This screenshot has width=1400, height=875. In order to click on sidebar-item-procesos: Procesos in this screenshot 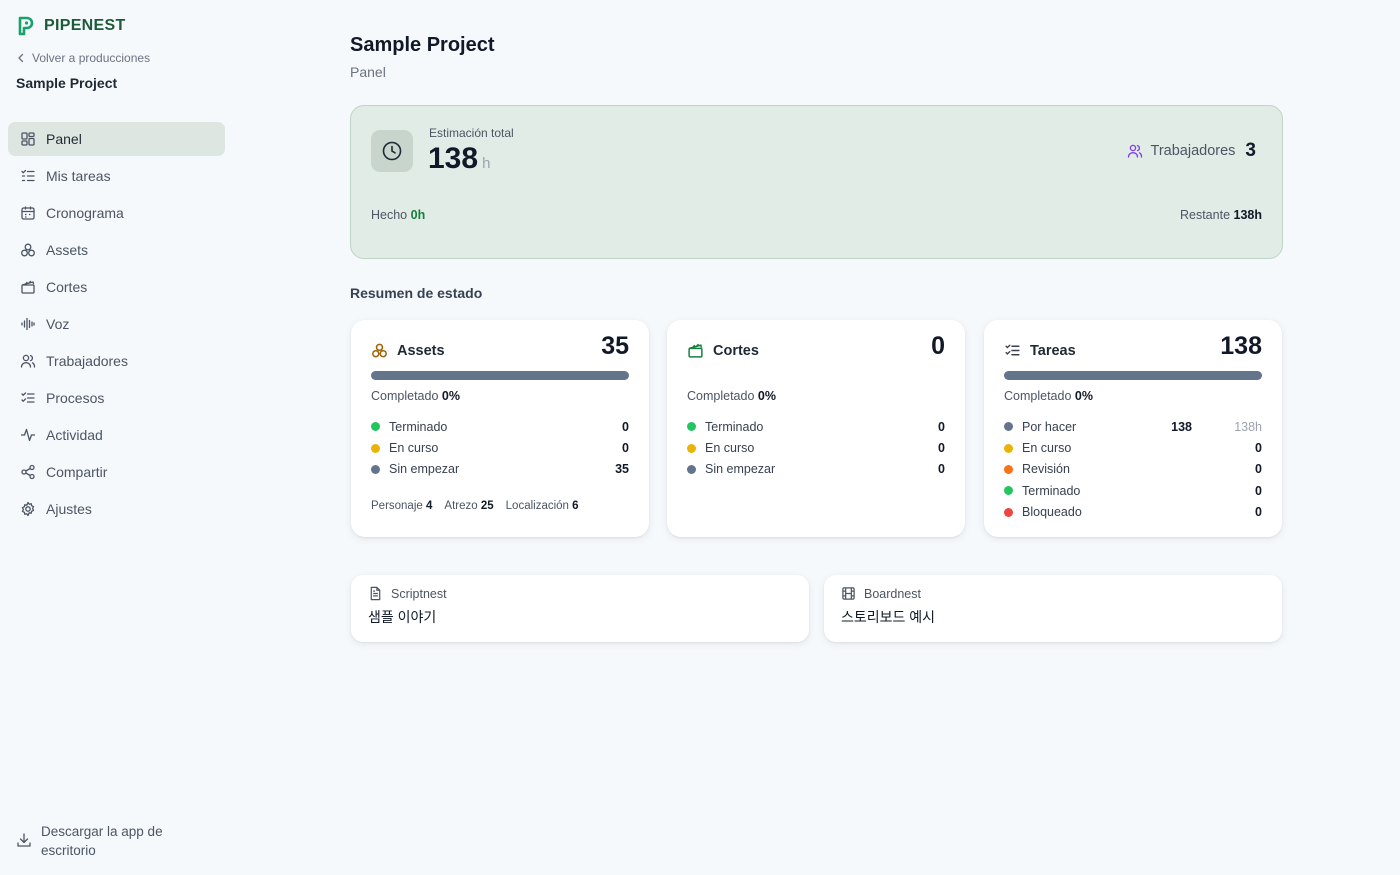, I will do `click(116, 398)`.